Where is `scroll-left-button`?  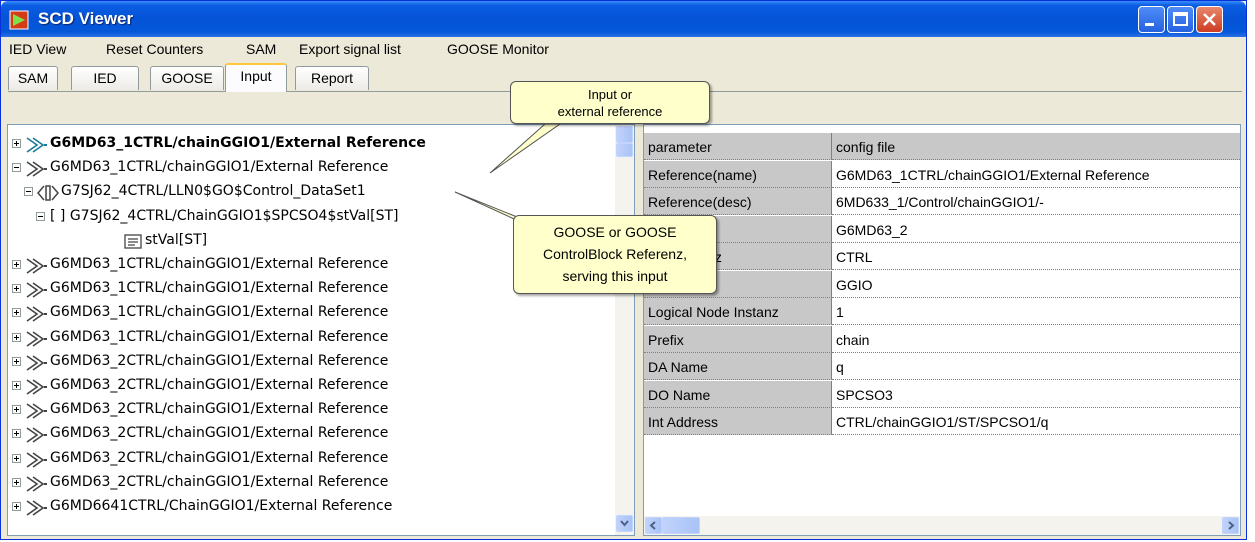 scroll-left-button is located at coordinates (653, 525).